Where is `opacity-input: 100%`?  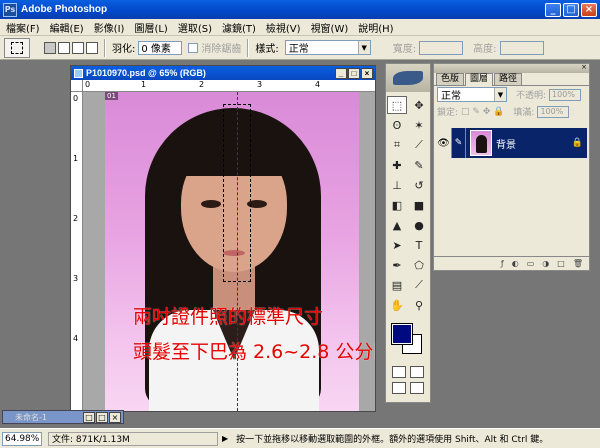 opacity-input: 100% is located at coordinates (565, 94).